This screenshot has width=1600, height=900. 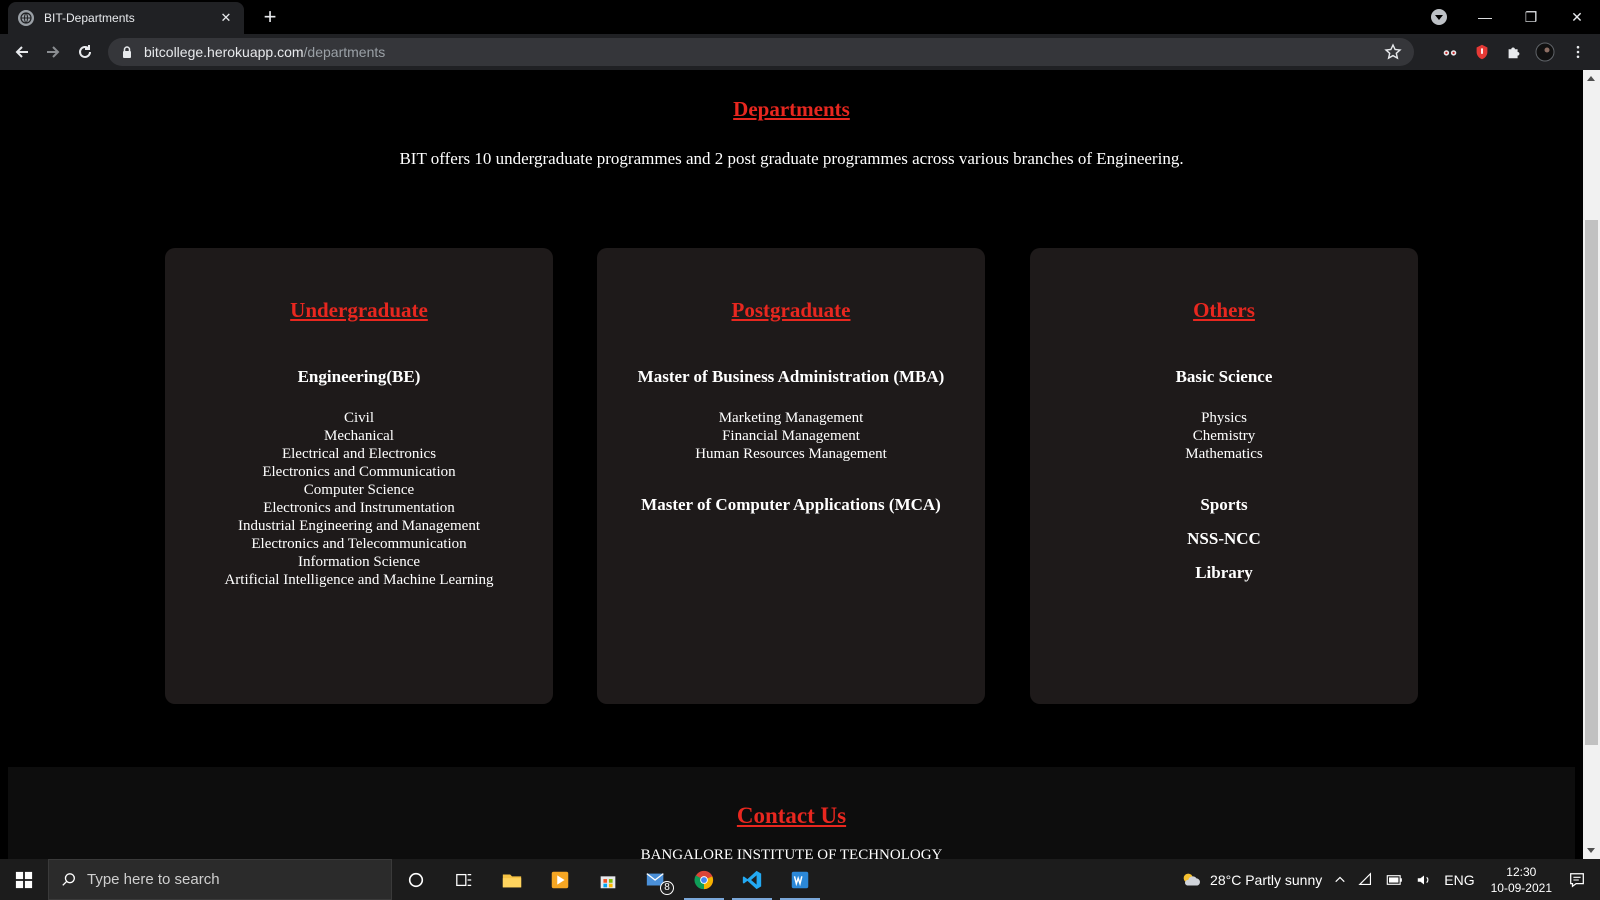 I want to click on notifications-icon, so click(x=1577, y=880).